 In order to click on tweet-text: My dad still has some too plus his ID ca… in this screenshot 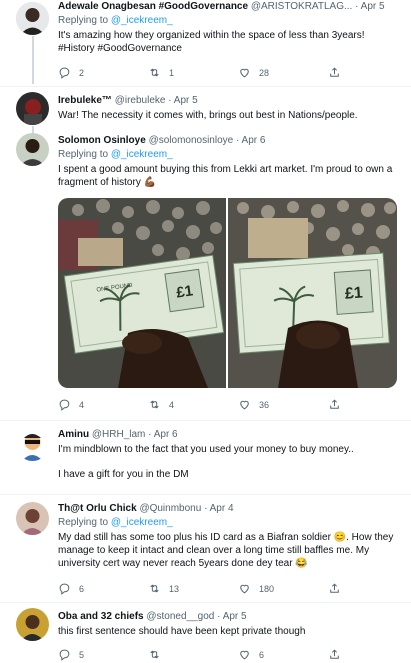, I will do `click(226, 550)`.